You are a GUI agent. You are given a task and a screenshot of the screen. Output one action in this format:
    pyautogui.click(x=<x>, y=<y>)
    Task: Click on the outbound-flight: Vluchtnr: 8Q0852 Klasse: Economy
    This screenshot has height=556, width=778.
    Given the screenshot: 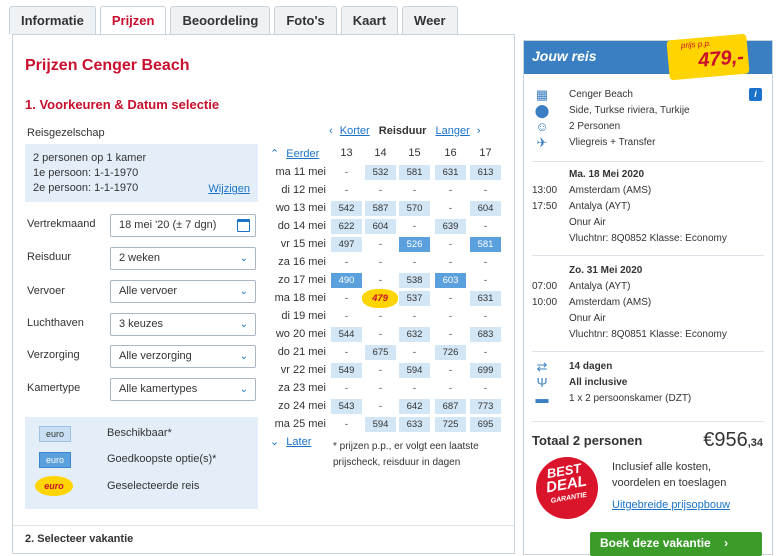 What is the action you would take?
    pyautogui.click(x=648, y=238)
    